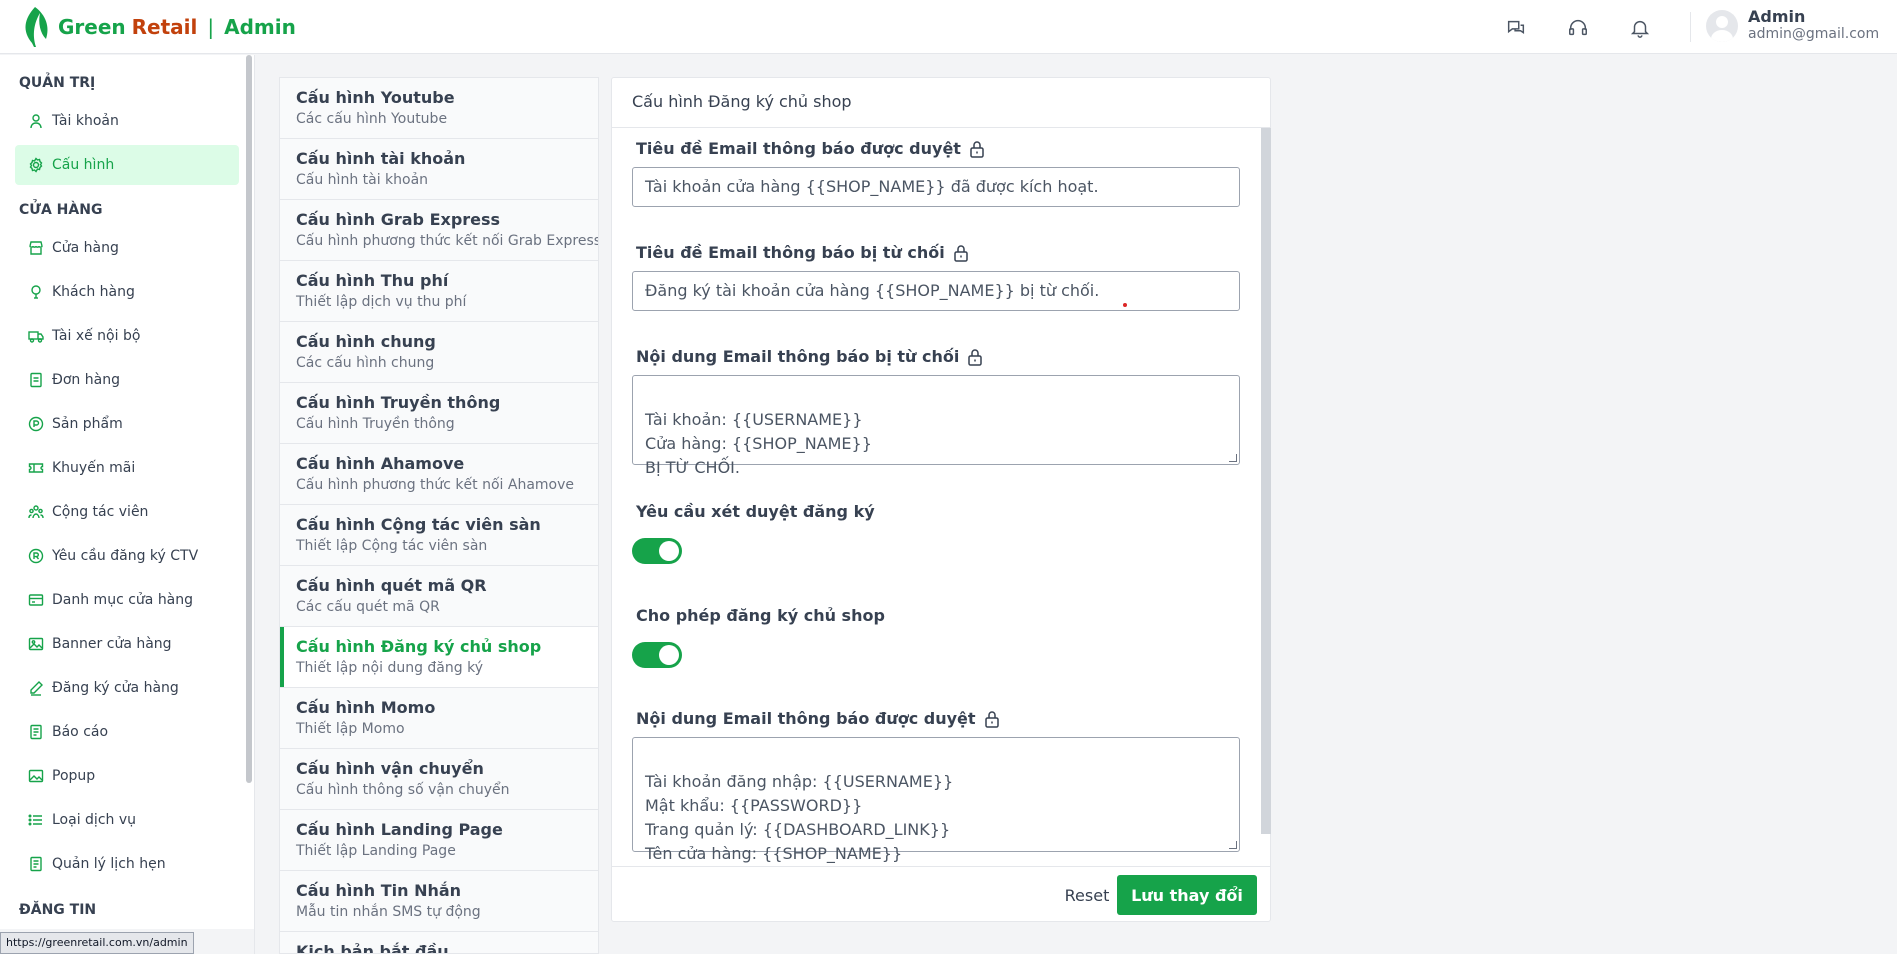  What do you see at coordinates (127, 776) in the screenshot?
I see `sidebar-item-popup: Popup` at bounding box center [127, 776].